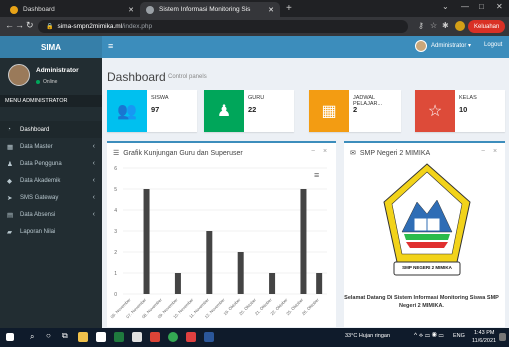  I want to click on sidebar-item-label: Data Akademik, so click(40, 180).